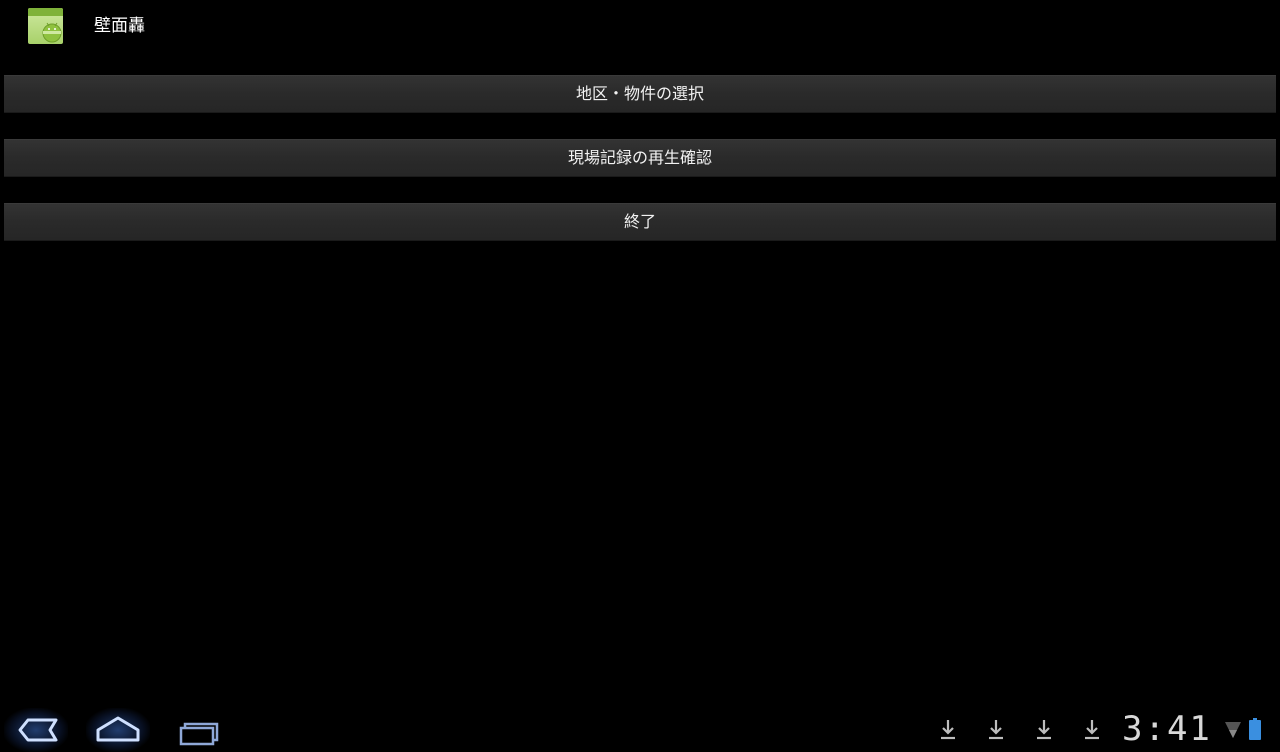 This screenshot has width=1280, height=752. I want to click on select-area-property-button: 地区・物件の選択, so click(640, 94).